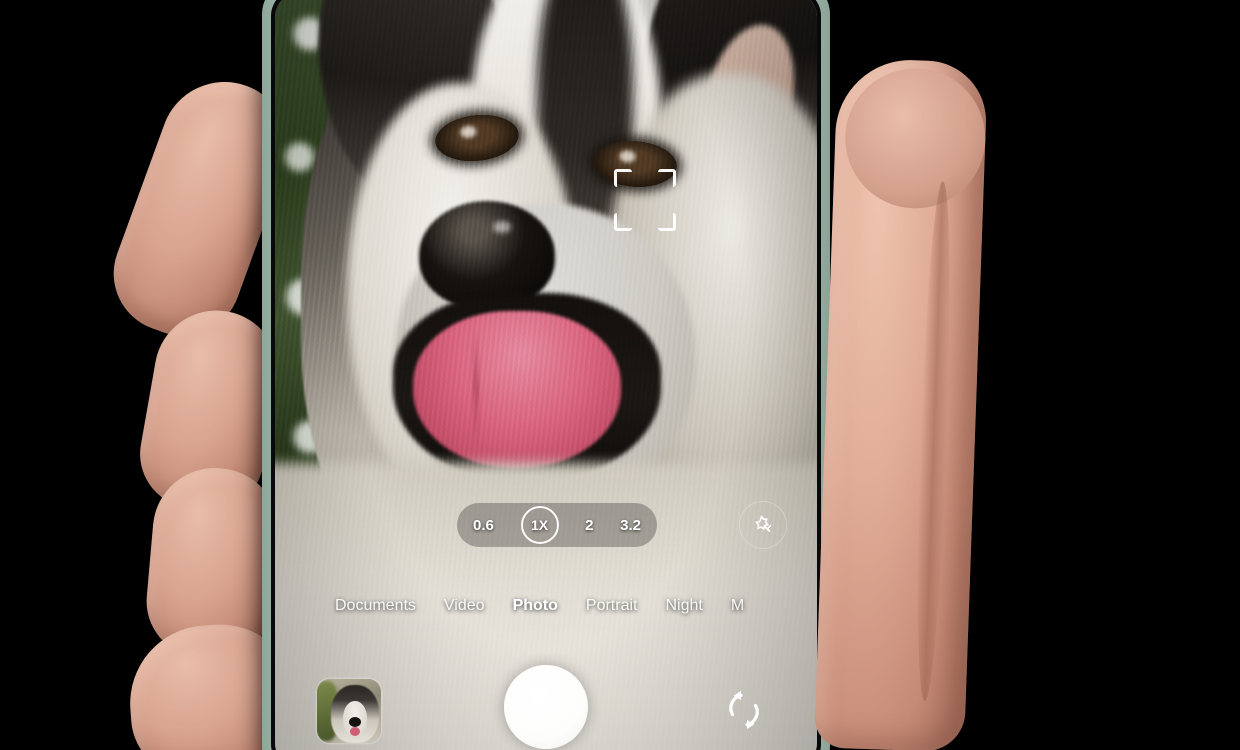 The width and height of the screenshot is (1240, 750). I want to click on mode-photo: Photo, so click(535, 606).